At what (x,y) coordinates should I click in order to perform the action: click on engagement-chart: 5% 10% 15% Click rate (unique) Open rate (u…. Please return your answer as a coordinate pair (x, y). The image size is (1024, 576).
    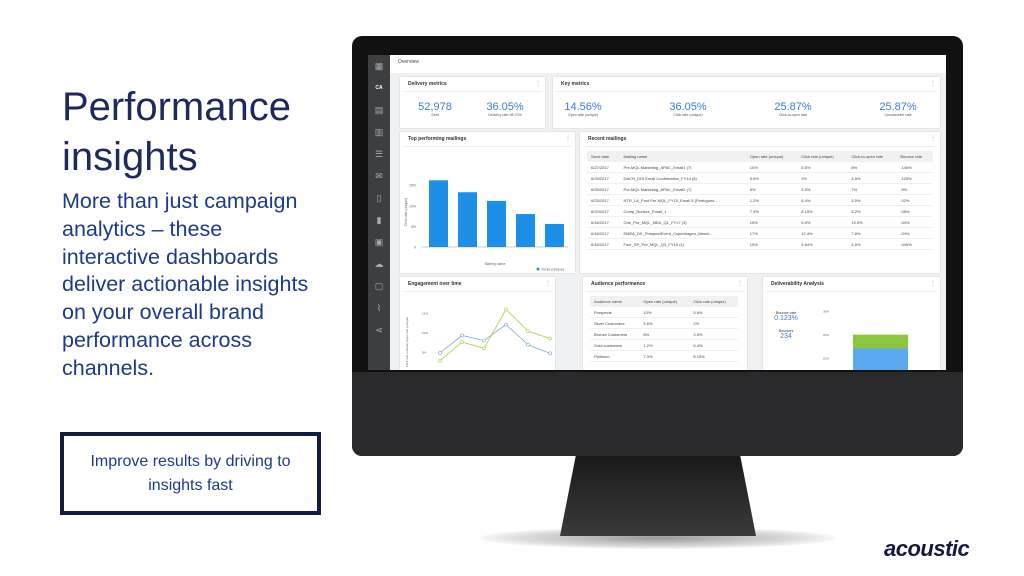
    Looking at the image, I should click on (478, 337).